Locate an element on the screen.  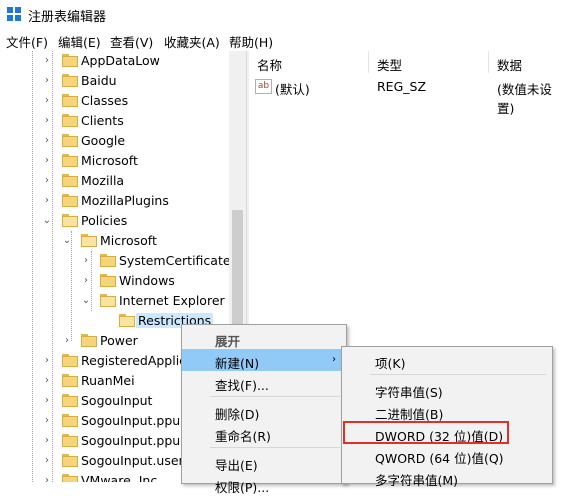
submenu-item-multi-string-value: 多字符串值(M) is located at coordinates (447, 477).